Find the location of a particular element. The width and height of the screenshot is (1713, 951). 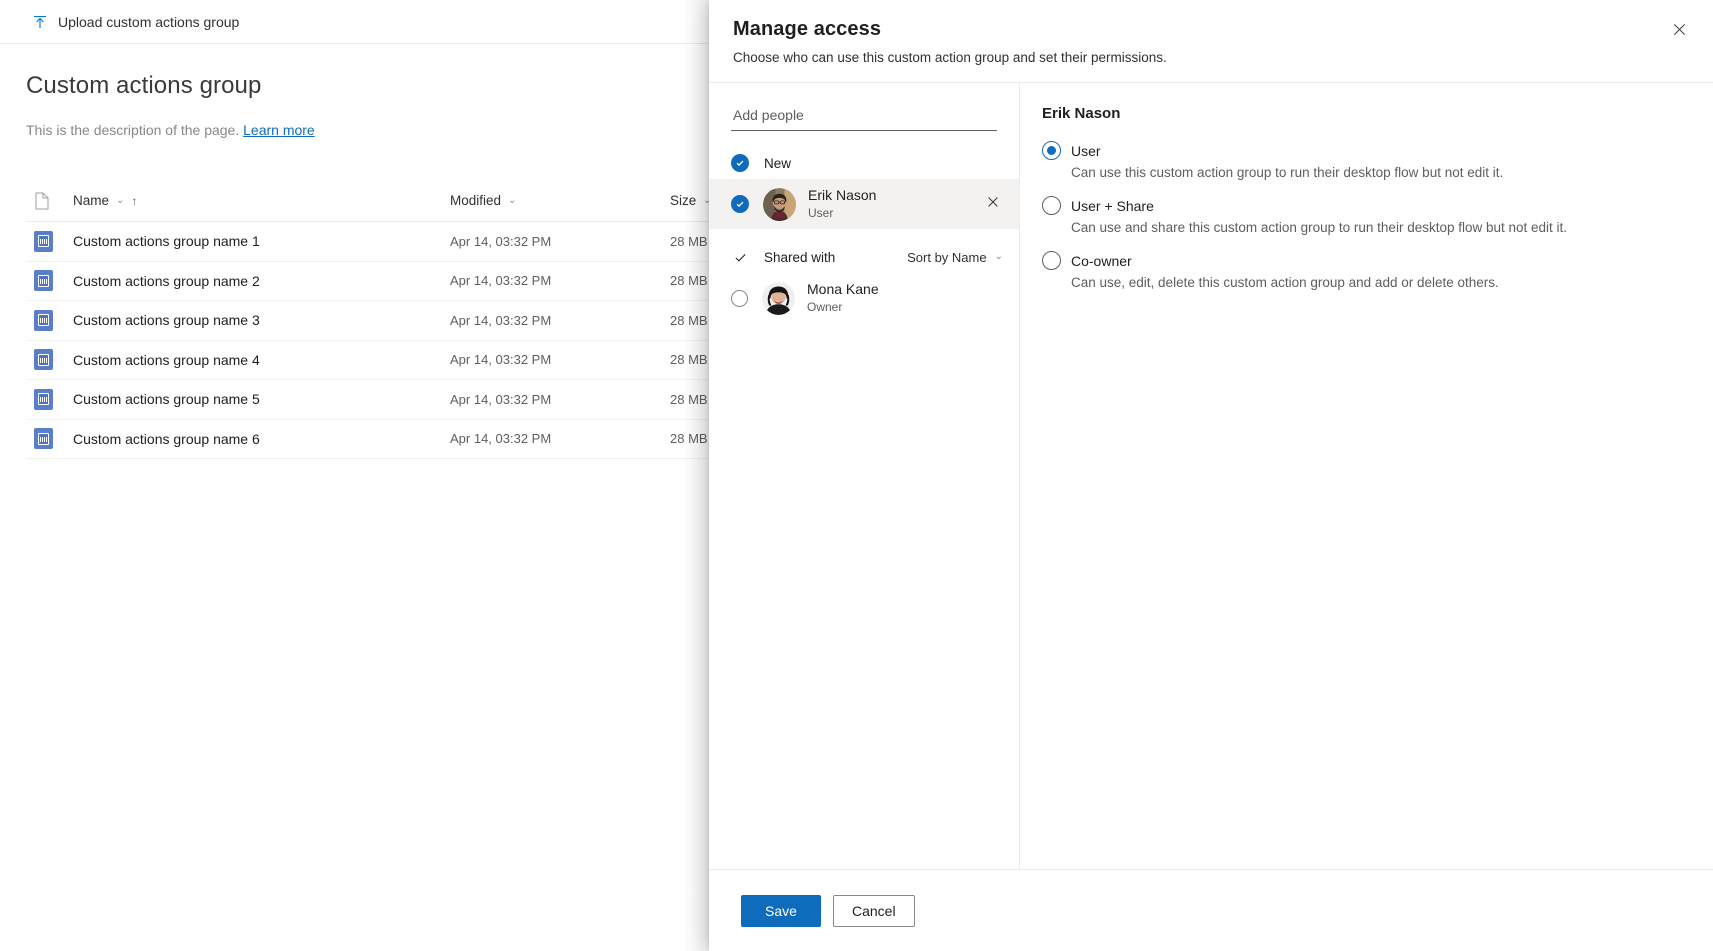

cell-name: Custom actions group name 6 is located at coordinates (166, 438).